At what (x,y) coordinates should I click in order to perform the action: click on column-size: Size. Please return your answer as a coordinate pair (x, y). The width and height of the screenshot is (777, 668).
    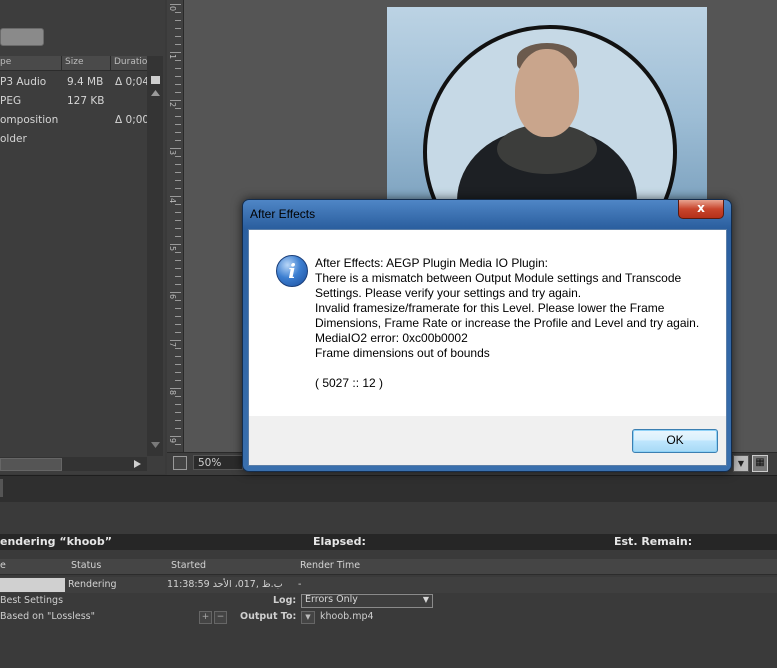
    Looking at the image, I should click on (74, 62).